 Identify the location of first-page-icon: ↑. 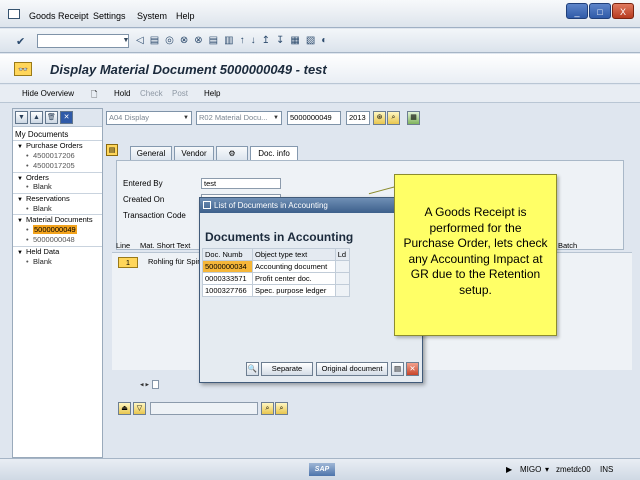
(242, 40).